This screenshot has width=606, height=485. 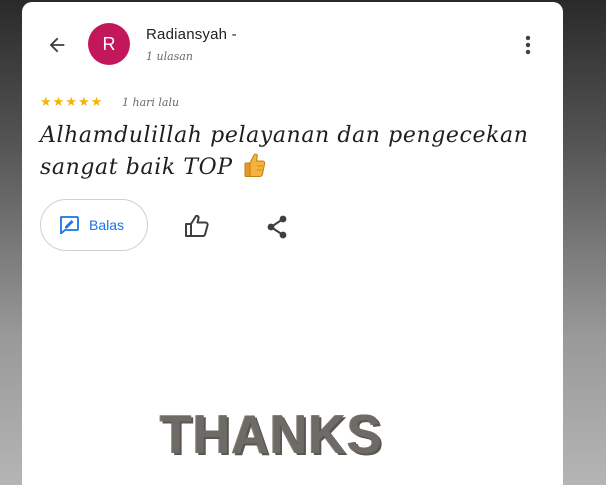 I want to click on share-button, so click(x=277, y=227).